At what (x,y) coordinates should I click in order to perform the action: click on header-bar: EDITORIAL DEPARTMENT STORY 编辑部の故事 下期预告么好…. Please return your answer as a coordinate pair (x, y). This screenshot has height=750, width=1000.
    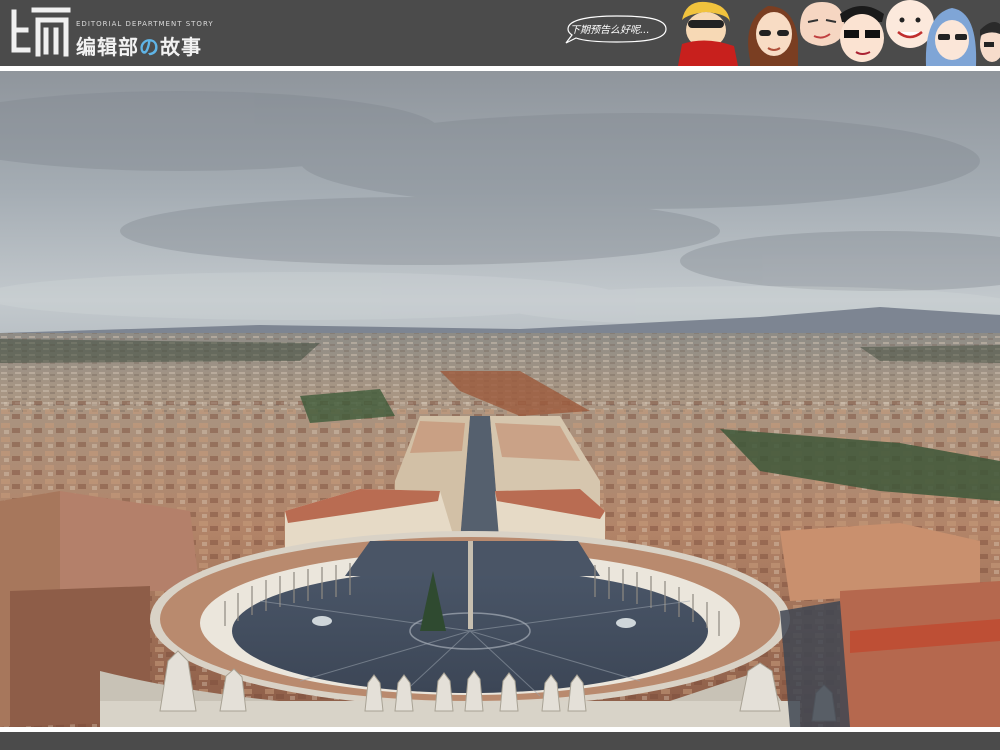
    Looking at the image, I should click on (500, 33).